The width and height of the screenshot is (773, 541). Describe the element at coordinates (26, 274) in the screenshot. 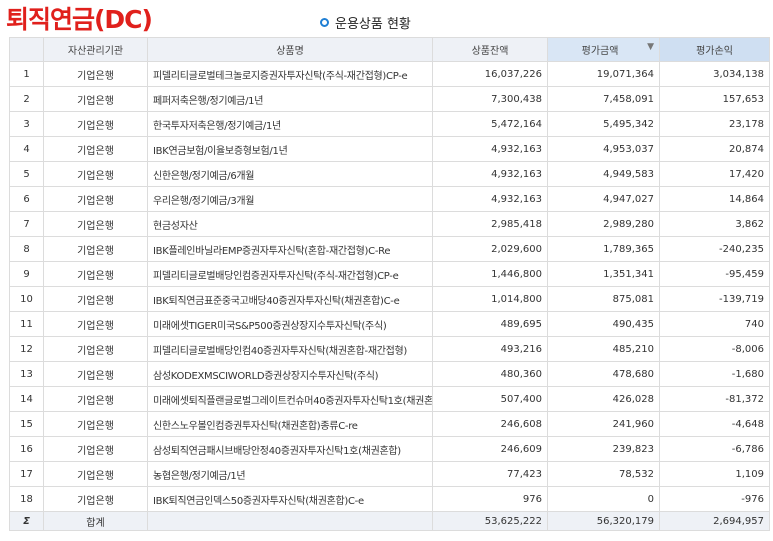

I see `row-index: 9` at that location.